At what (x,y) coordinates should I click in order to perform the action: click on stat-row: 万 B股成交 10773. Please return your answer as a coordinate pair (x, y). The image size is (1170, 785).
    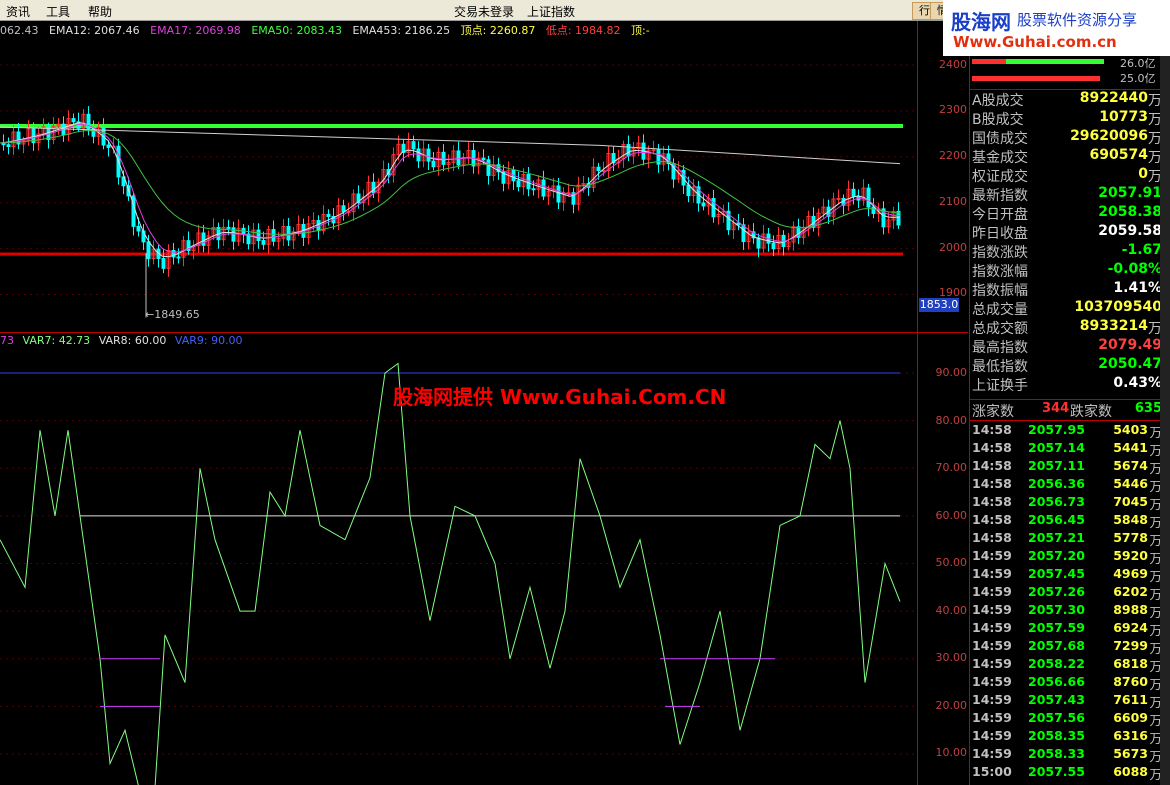
    Looking at the image, I should click on (1067, 118).